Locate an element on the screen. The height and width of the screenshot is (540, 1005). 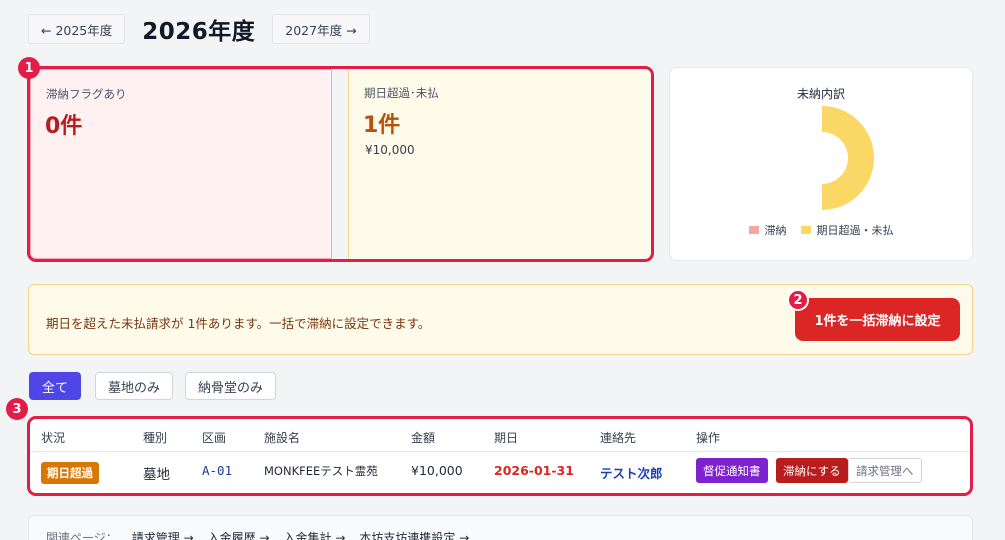
plot-cell: A-01 is located at coordinates (217, 470).